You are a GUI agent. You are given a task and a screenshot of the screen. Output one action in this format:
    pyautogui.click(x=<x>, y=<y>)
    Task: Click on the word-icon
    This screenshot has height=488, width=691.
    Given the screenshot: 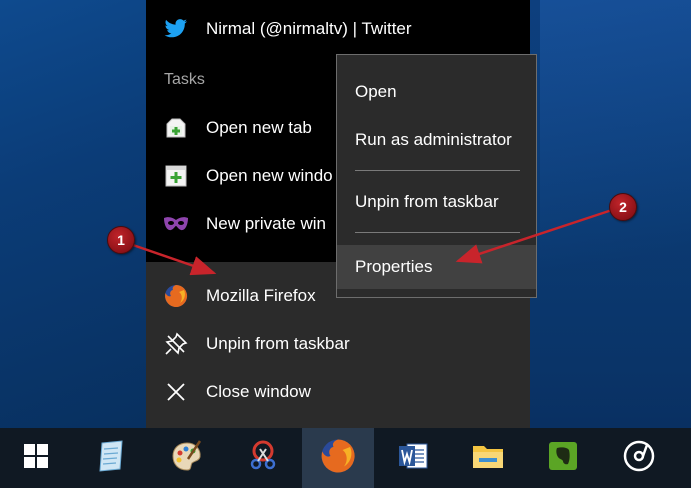 What is the action you would take?
    pyautogui.click(x=413, y=458)
    